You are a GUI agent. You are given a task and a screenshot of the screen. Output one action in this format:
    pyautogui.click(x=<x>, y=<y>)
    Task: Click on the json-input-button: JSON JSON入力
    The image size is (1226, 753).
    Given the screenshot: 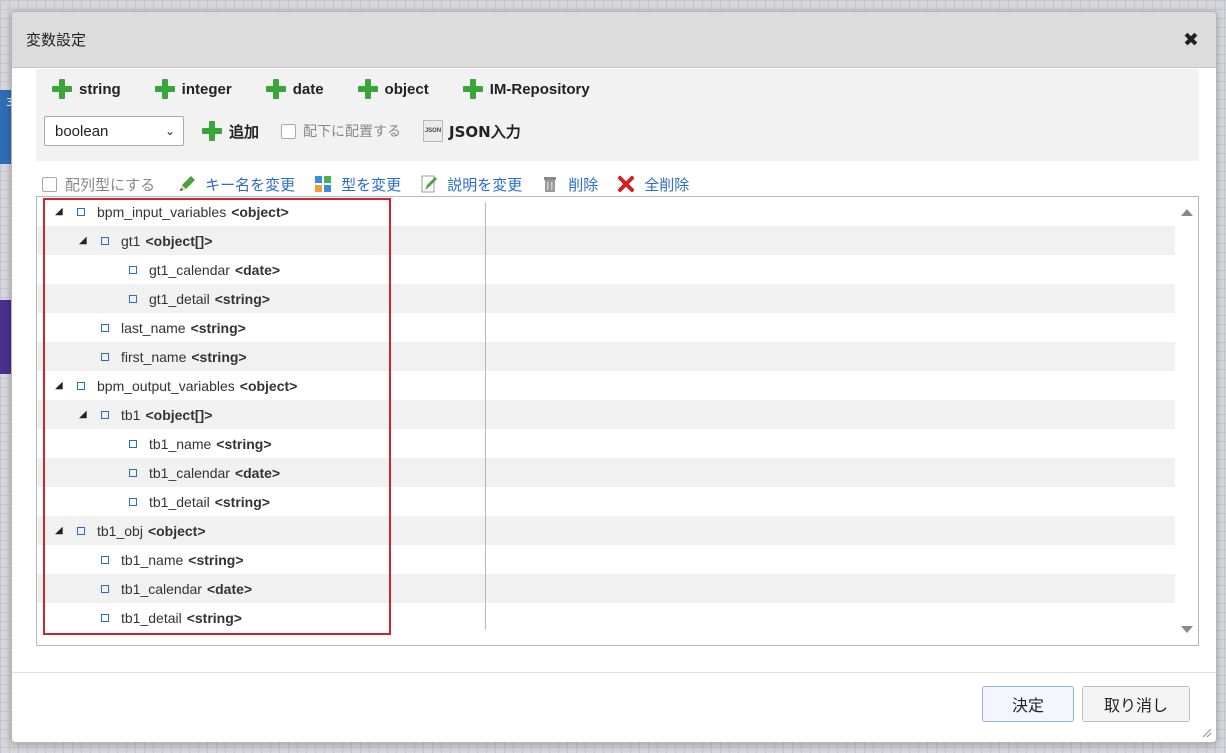 What is the action you would take?
    pyautogui.click(x=472, y=131)
    